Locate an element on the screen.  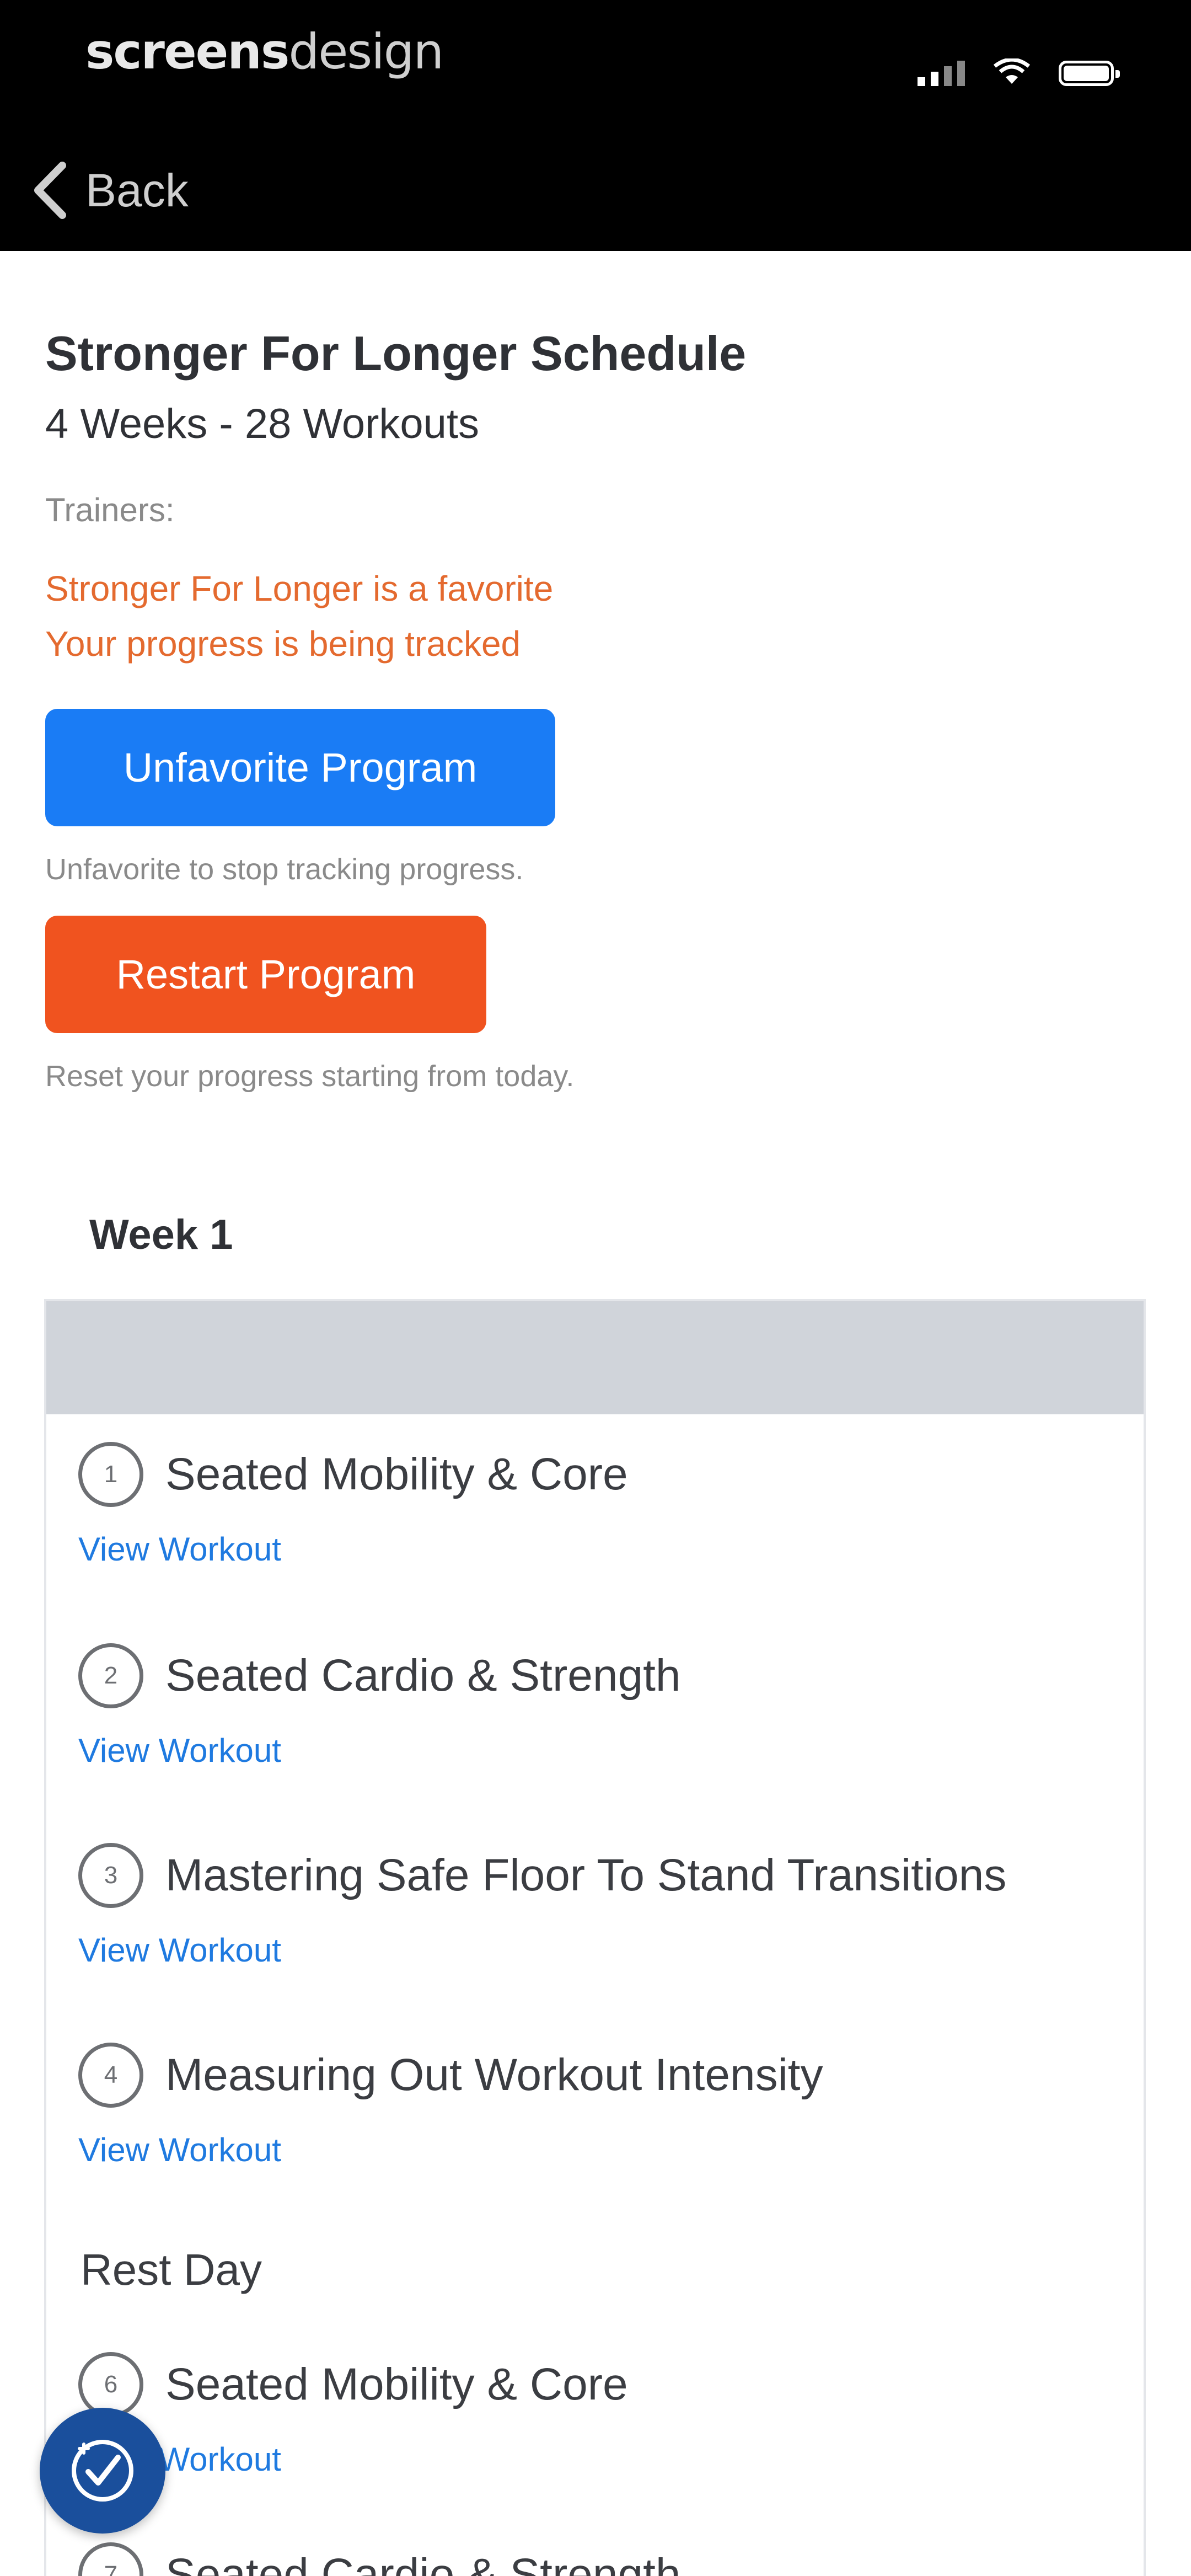
tracking-status: Your progress is being tracked is located at coordinates (283, 644).